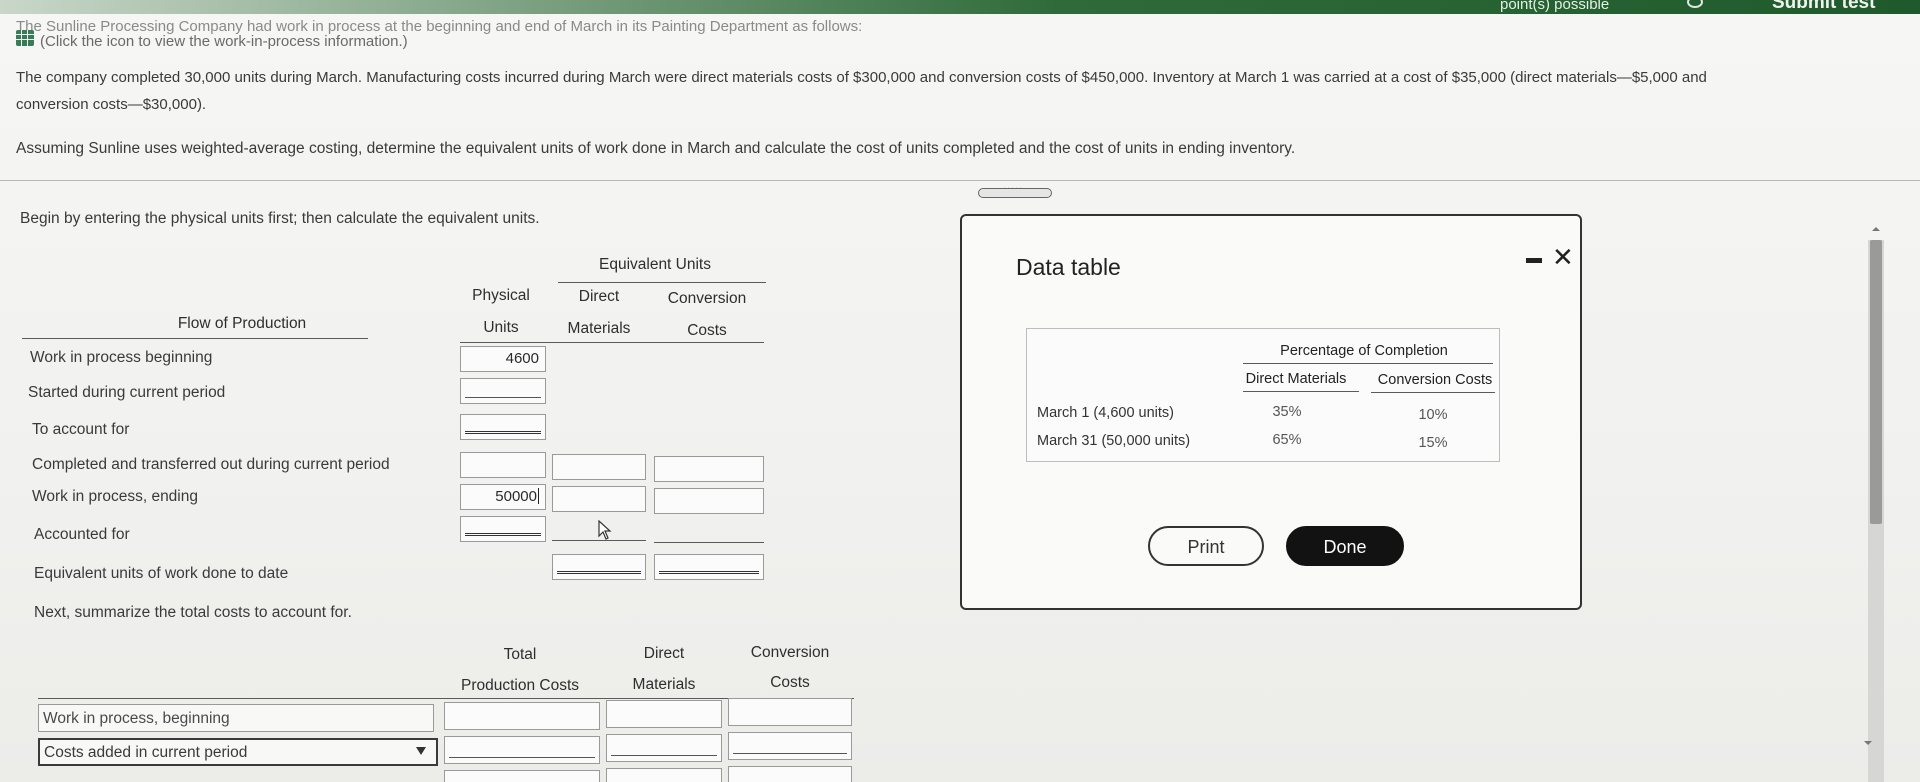 The width and height of the screenshot is (1920, 782). Describe the element at coordinates (1695, 4) in the screenshot. I see `settings-icon` at that location.